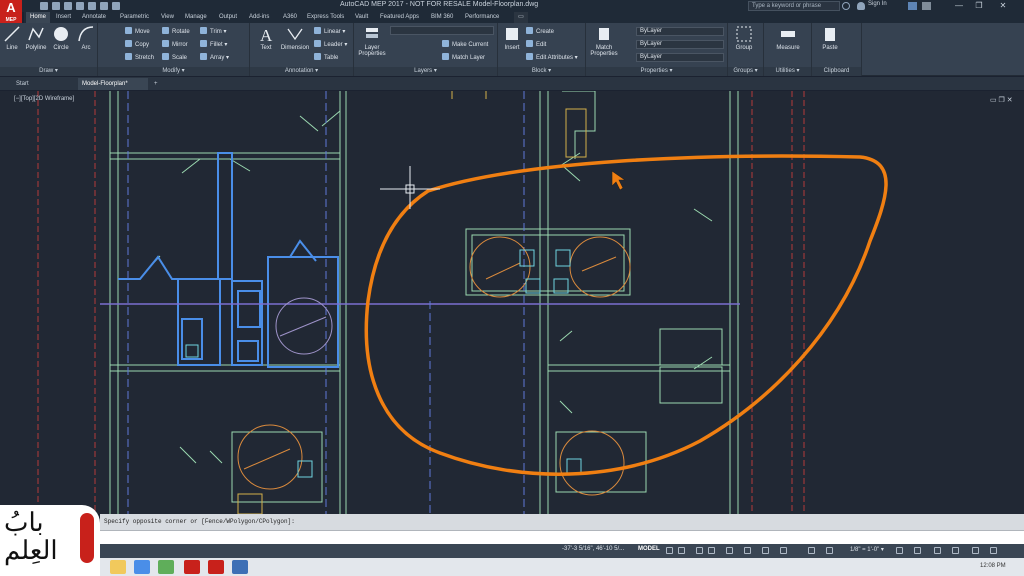  What do you see at coordinates (259, 17) in the screenshot?
I see `tab-add-ins: Add-ins` at bounding box center [259, 17].